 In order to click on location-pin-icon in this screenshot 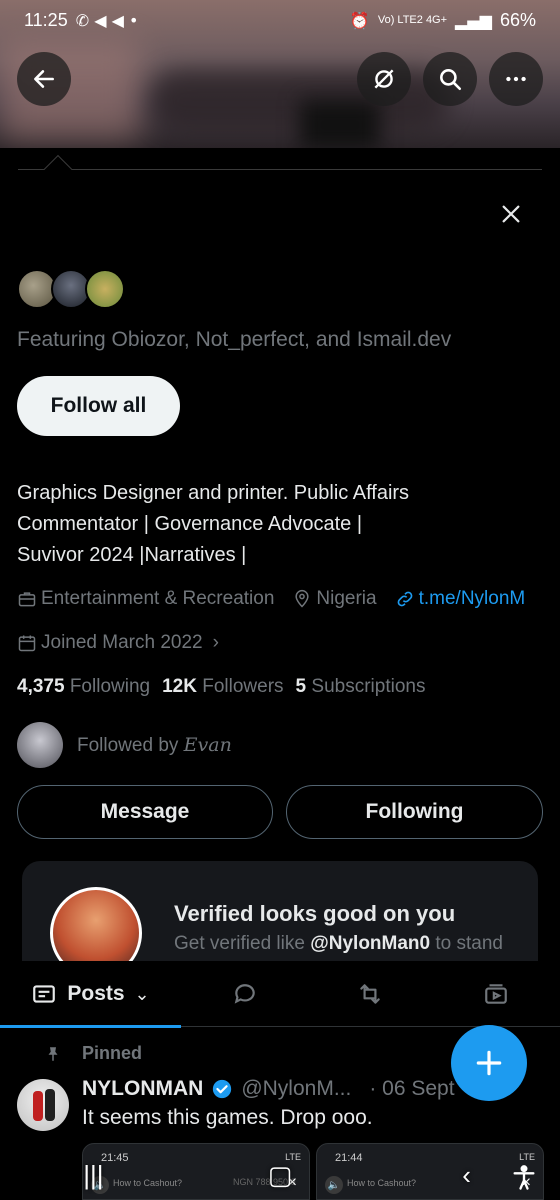, I will do `click(302, 598)`.